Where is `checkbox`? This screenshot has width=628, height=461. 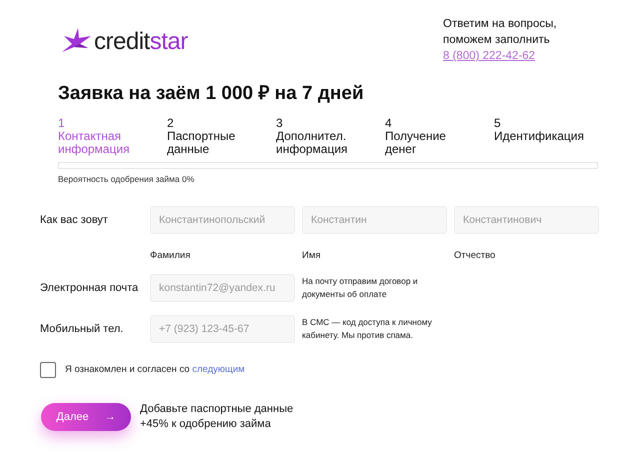
checkbox is located at coordinates (48, 370).